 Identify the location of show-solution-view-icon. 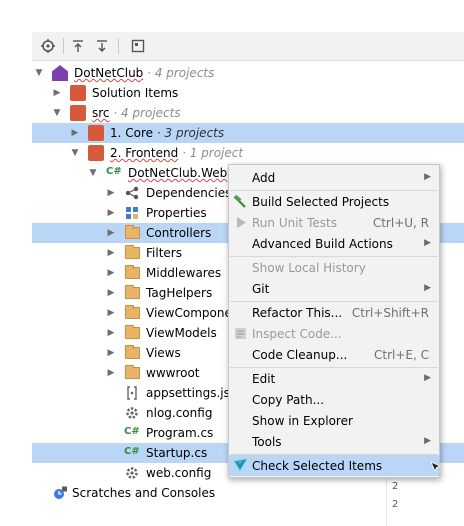
(138, 46).